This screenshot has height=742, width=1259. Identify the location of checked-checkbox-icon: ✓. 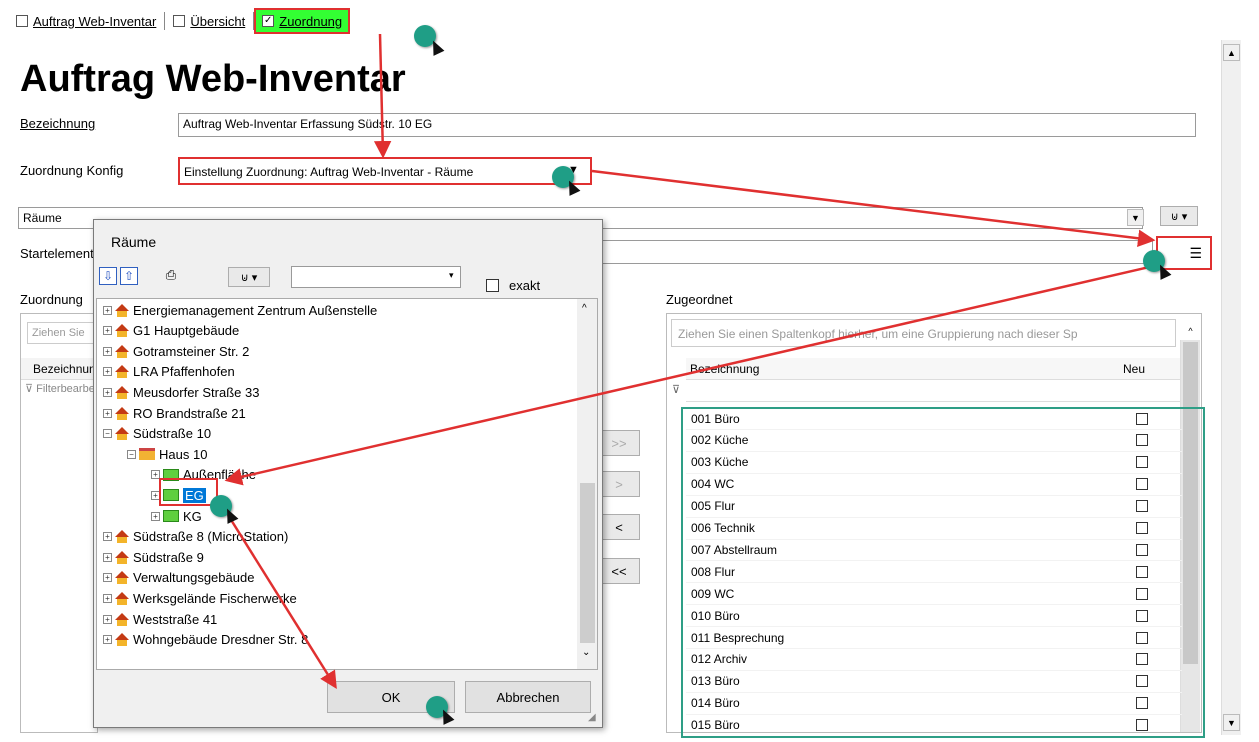
(268, 21).